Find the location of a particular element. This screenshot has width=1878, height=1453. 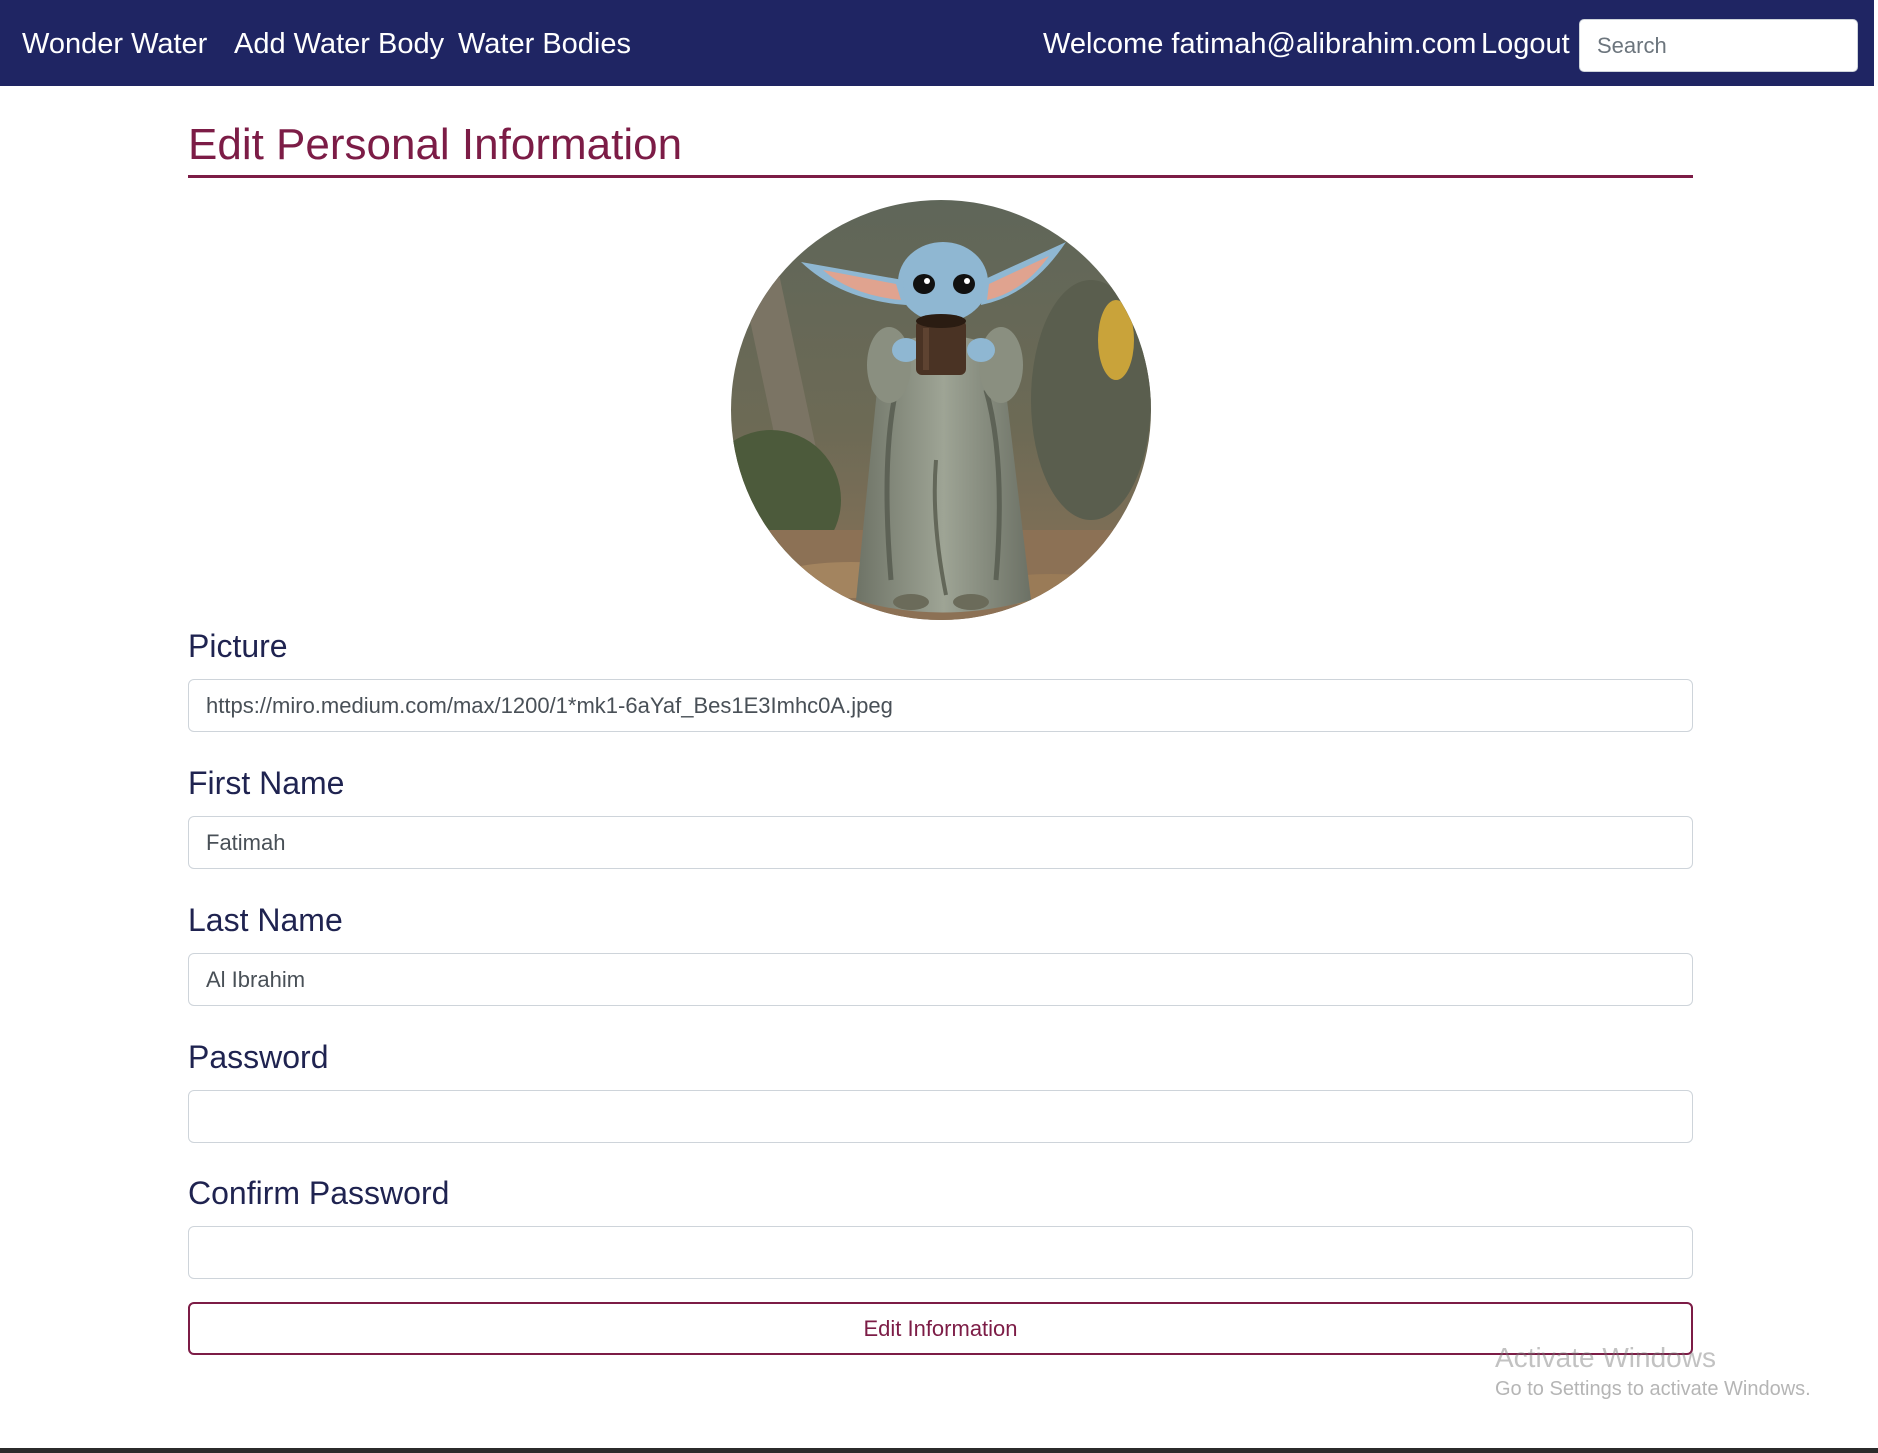

password-input is located at coordinates (940, 1116).